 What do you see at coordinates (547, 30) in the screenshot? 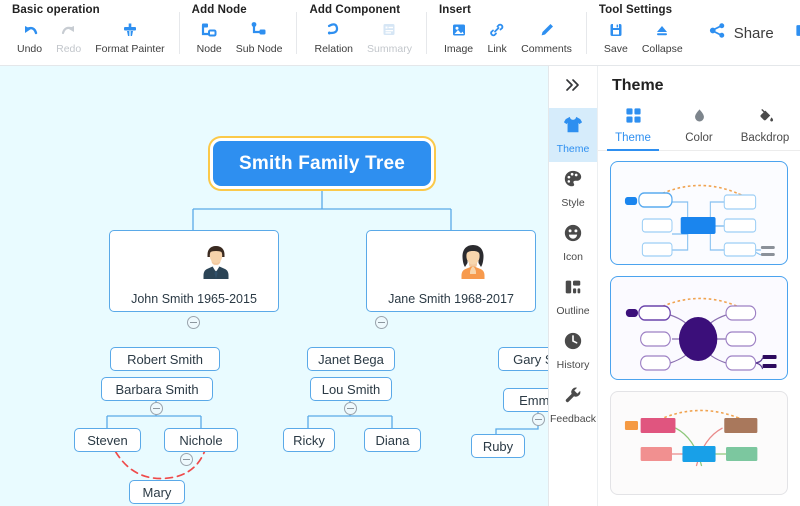
I see `comments-icon` at bounding box center [547, 30].